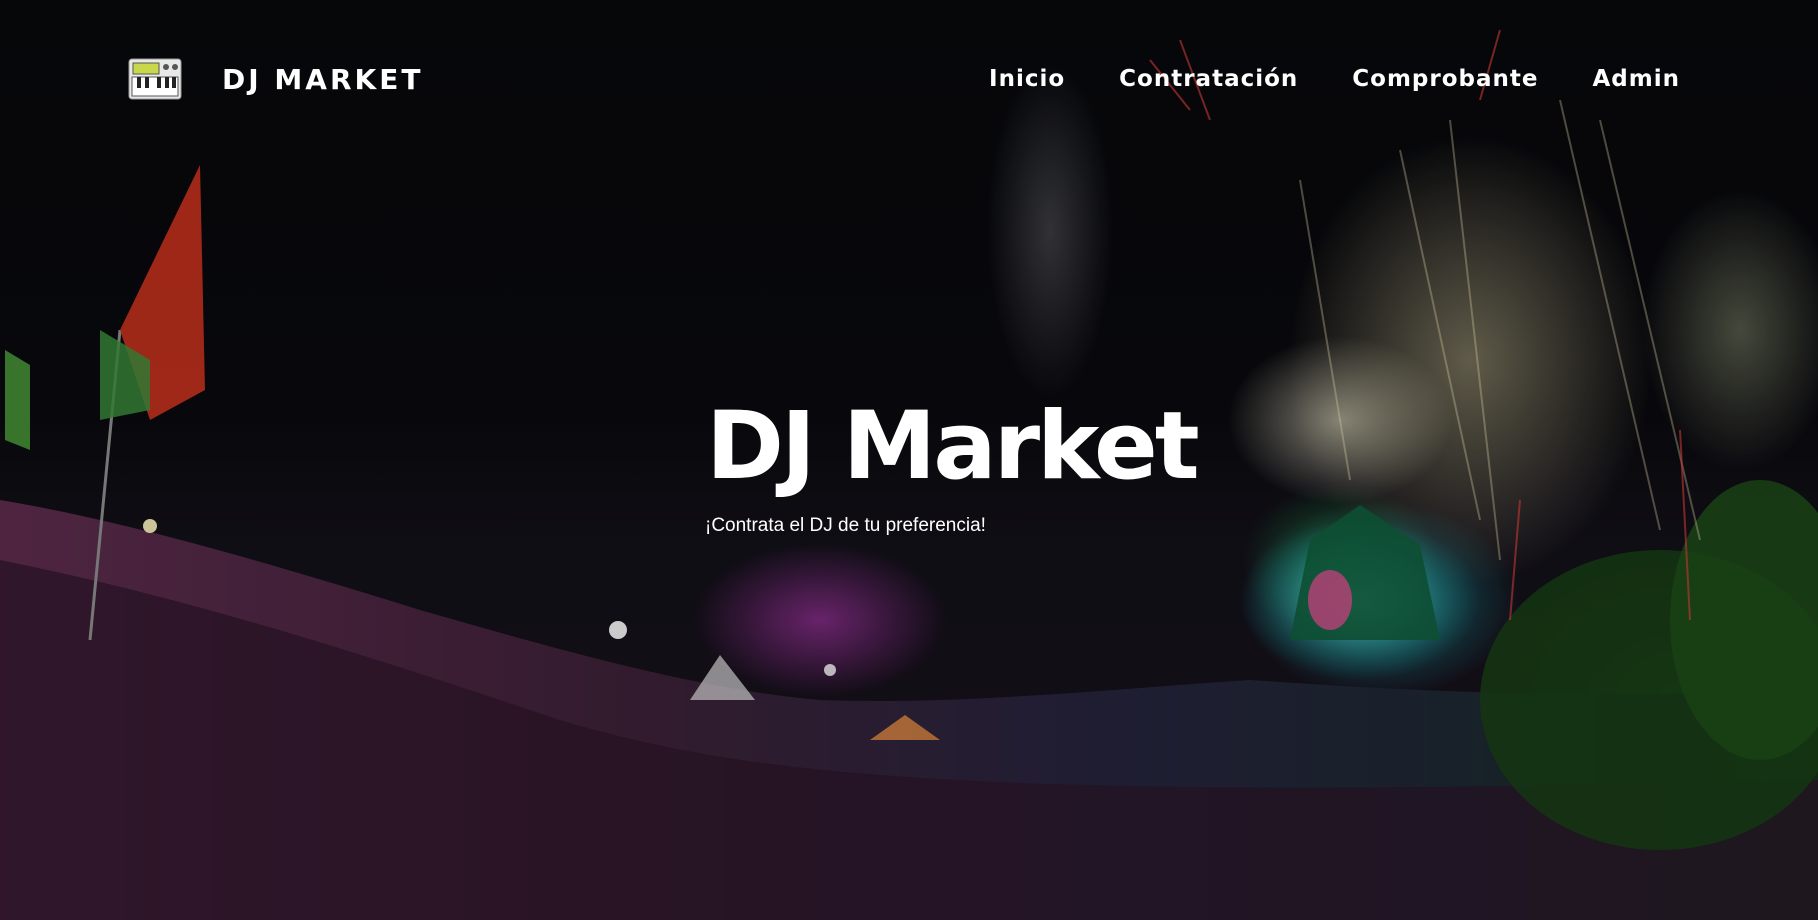 The width and height of the screenshot is (1818, 920). What do you see at coordinates (1637, 79) in the screenshot?
I see `nav-link-admin: Admin` at bounding box center [1637, 79].